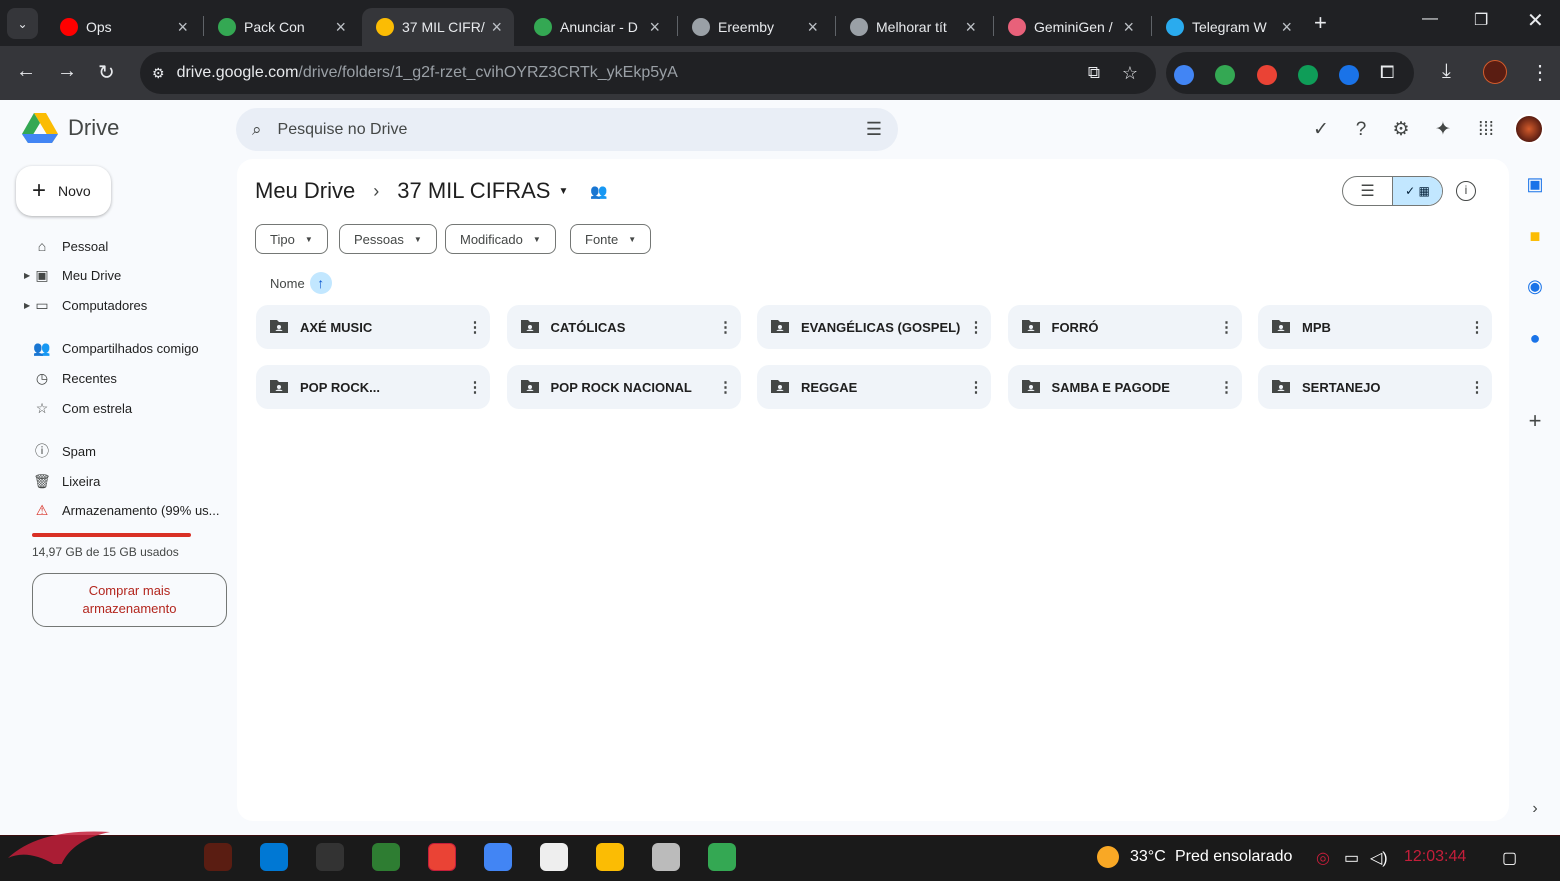 The height and width of the screenshot is (881, 1560). I want to click on search-icon: ⌕, so click(257, 130).